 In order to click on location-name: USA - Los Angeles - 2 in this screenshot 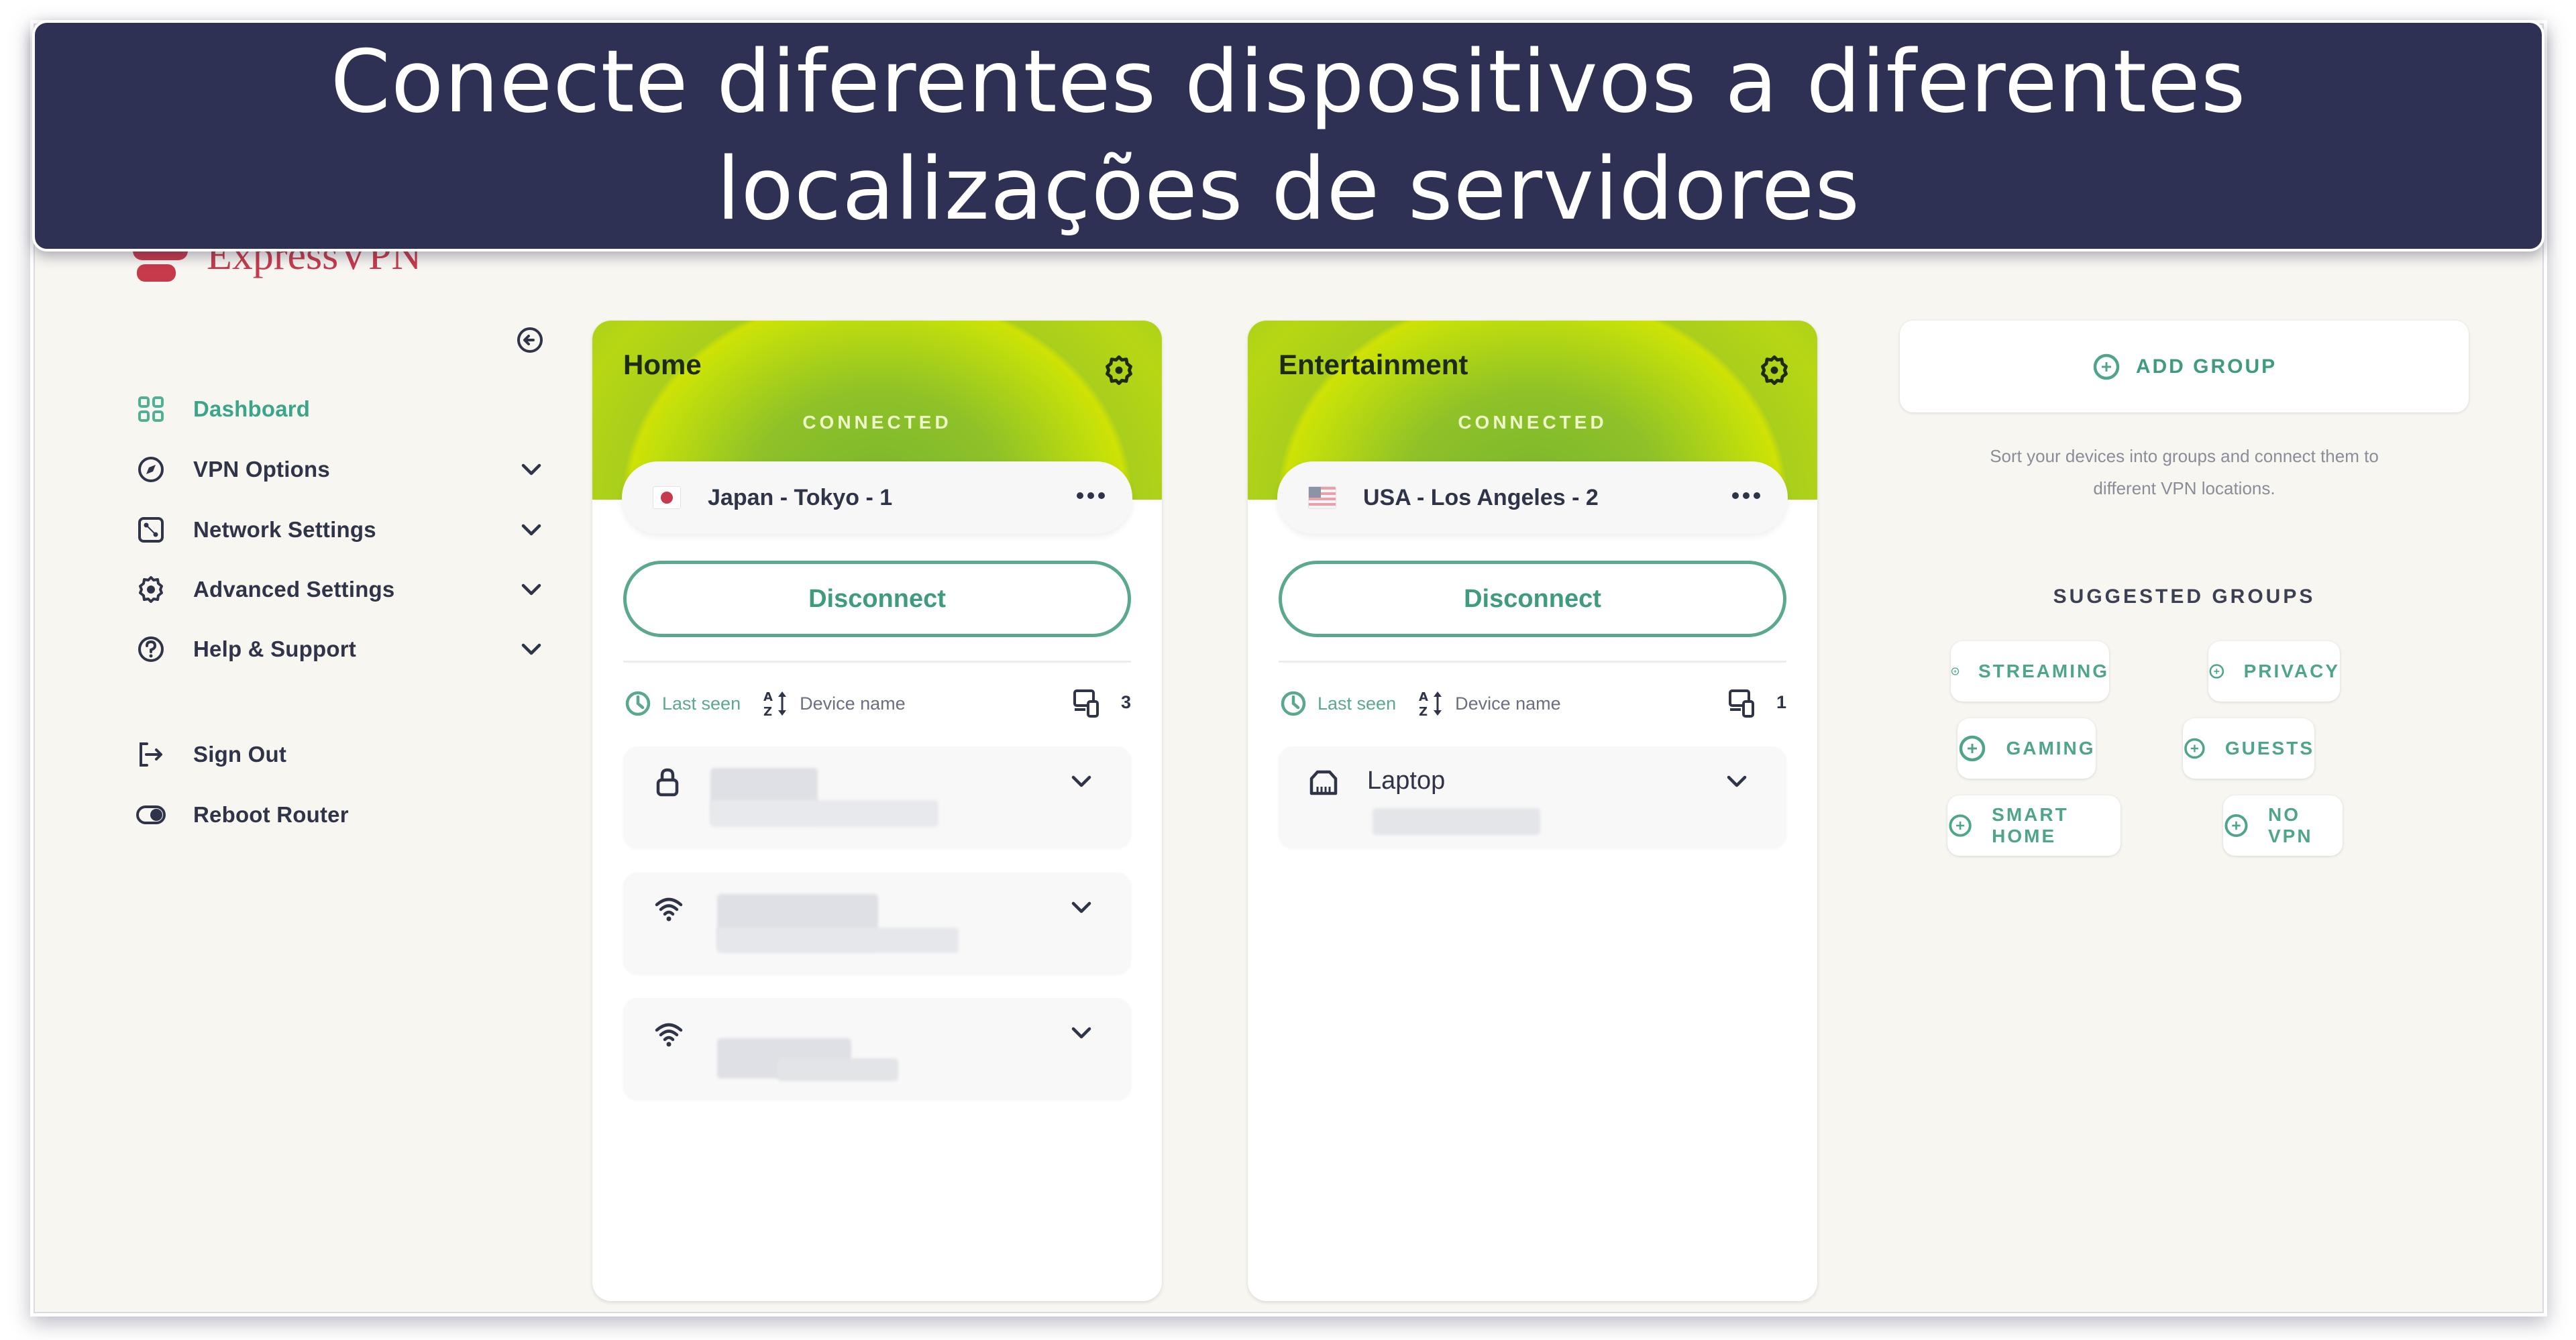, I will do `click(1481, 497)`.